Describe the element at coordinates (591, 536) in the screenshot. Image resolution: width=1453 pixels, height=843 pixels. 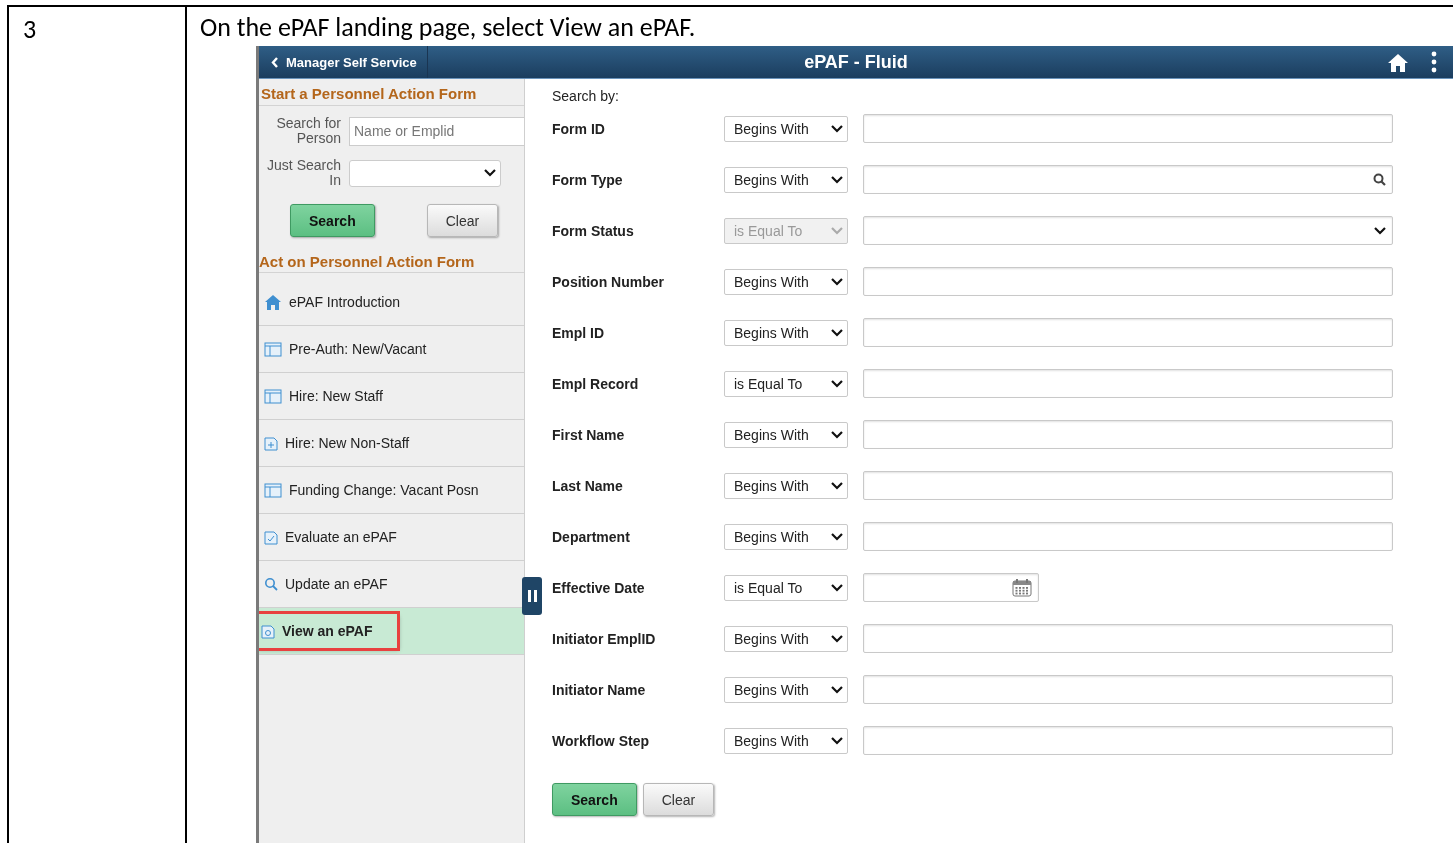
I see `field-label: Department` at that location.